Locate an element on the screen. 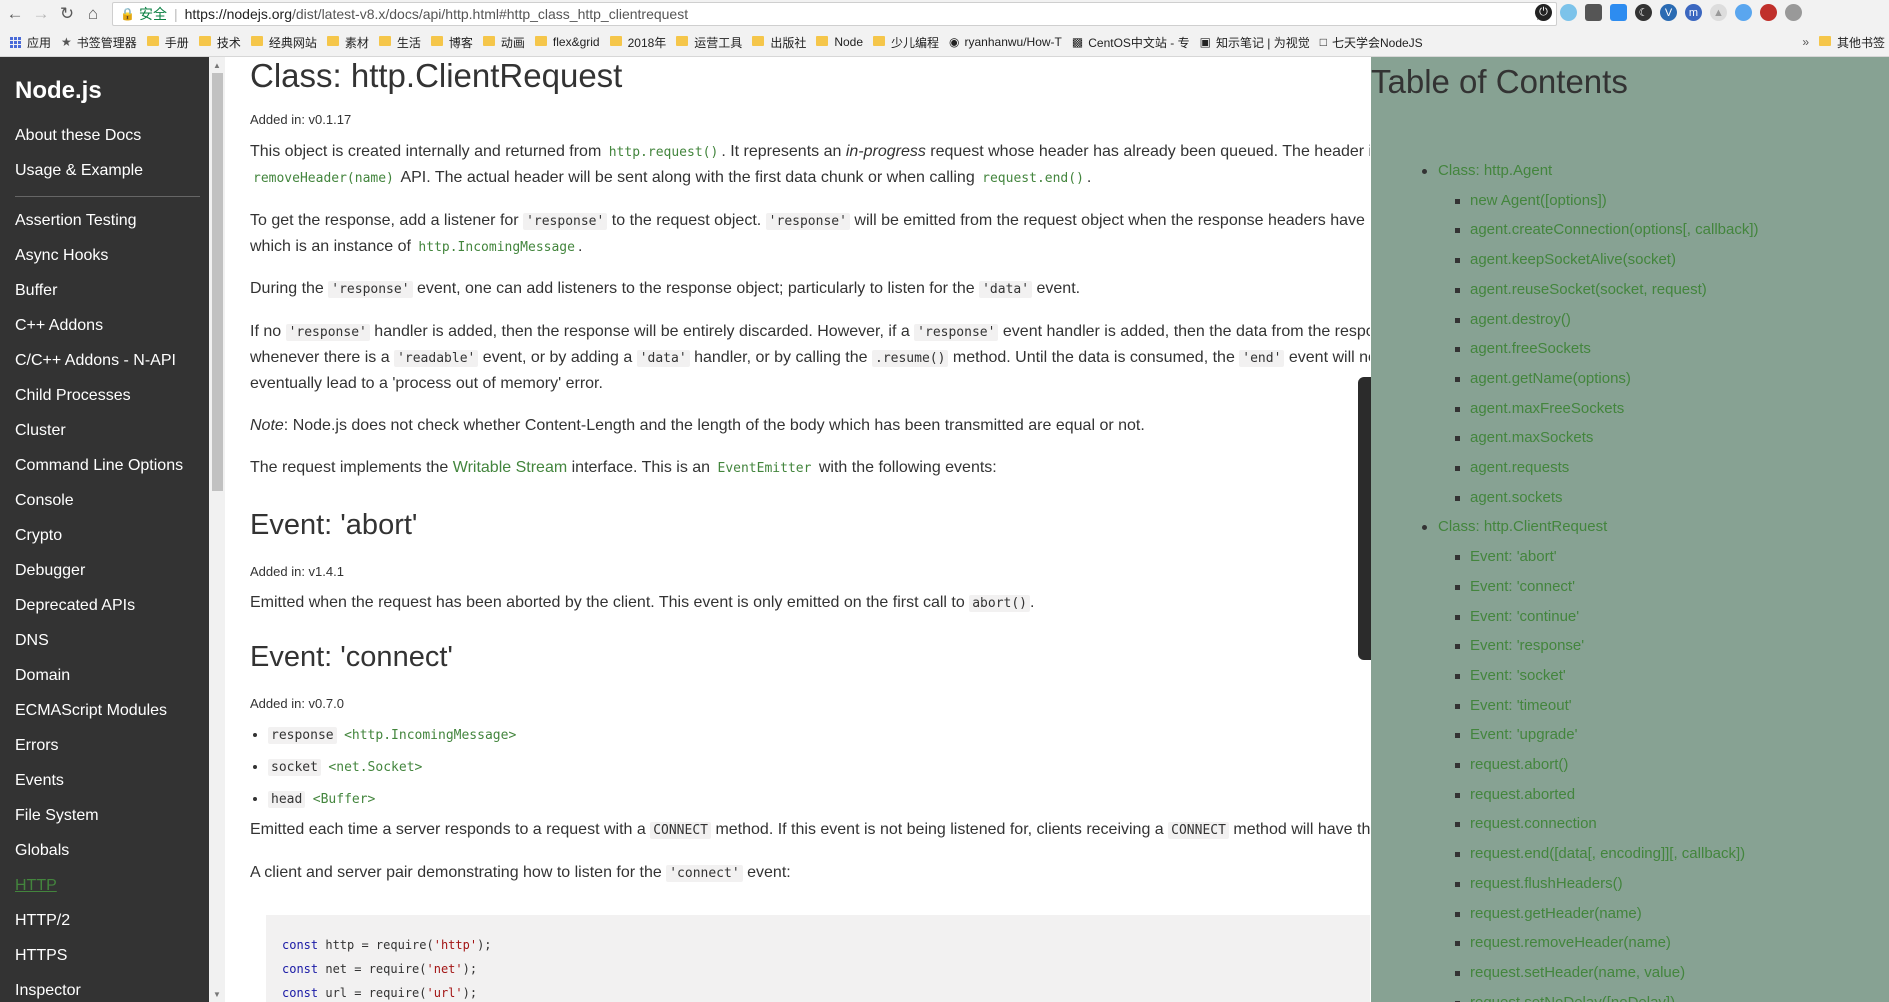  toc-item: agent.requests is located at coordinates (1519, 467).